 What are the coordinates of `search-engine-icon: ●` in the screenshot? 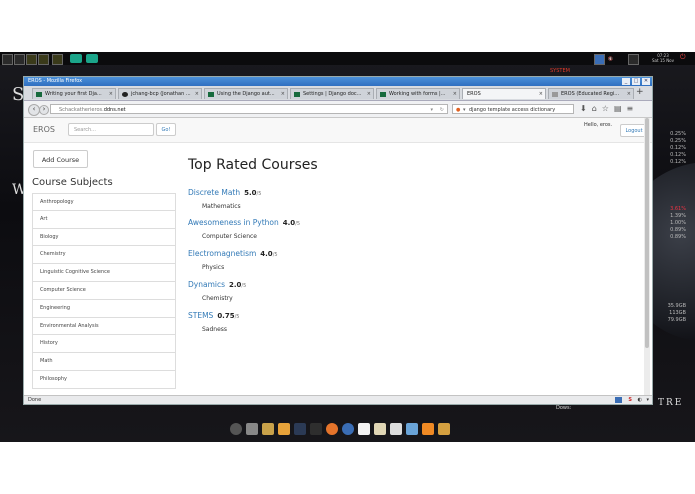 It's located at (458, 110).